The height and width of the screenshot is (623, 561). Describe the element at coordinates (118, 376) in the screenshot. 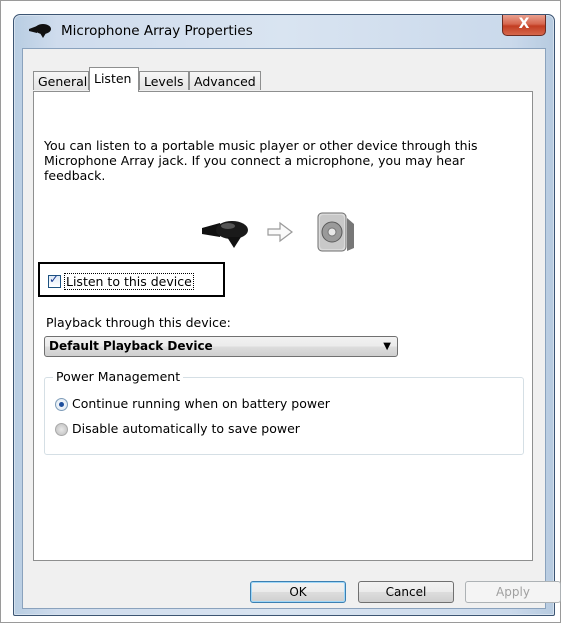

I see `power-management-title: Power Management` at that location.